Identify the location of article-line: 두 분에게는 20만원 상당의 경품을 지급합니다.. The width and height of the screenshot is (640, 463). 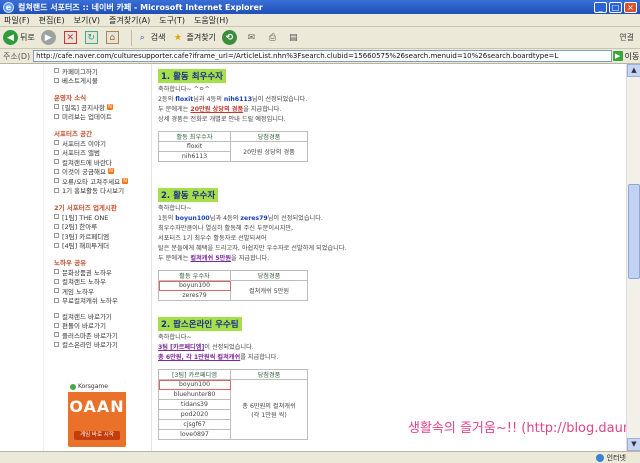
(220, 109).